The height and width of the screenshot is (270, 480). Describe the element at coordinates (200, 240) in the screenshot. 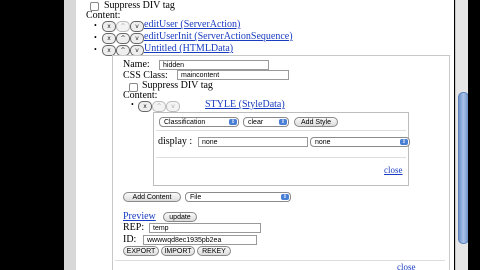

I see `id-field: wwwwqd8ec1935pb2ea` at that location.